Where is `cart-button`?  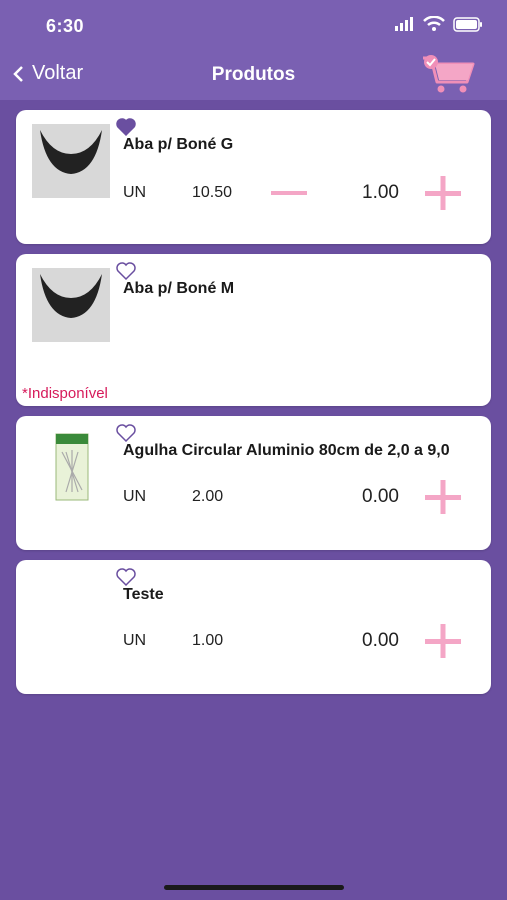 cart-button is located at coordinates (450, 74).